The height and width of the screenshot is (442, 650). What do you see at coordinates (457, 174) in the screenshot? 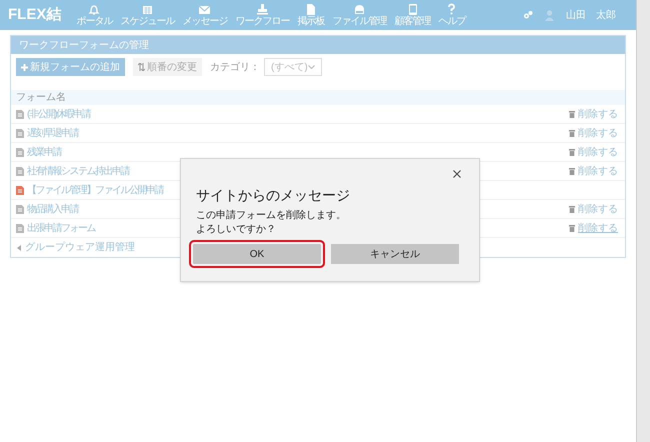
I see `close-icon` at bounding box center [457, 174].